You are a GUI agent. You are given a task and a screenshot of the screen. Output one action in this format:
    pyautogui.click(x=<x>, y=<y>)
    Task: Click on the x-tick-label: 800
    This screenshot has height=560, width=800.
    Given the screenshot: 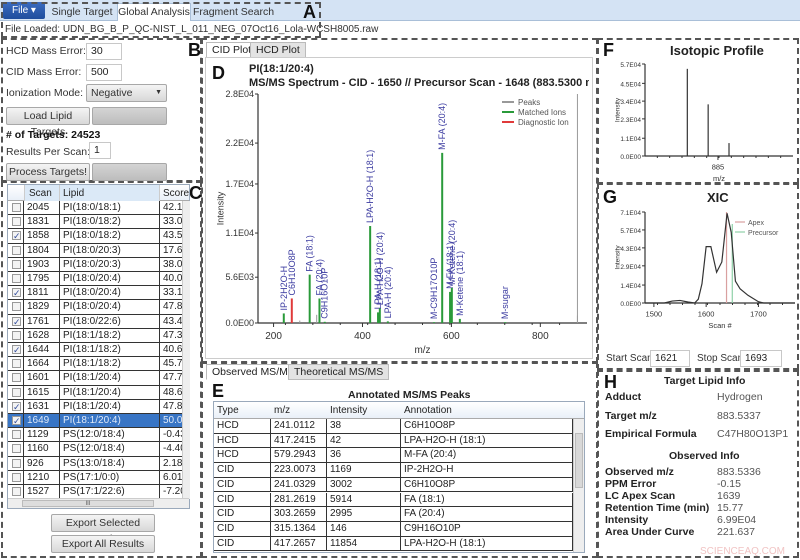 What is the action you would take?
    pyautogui.click(x=540, y=336)
    